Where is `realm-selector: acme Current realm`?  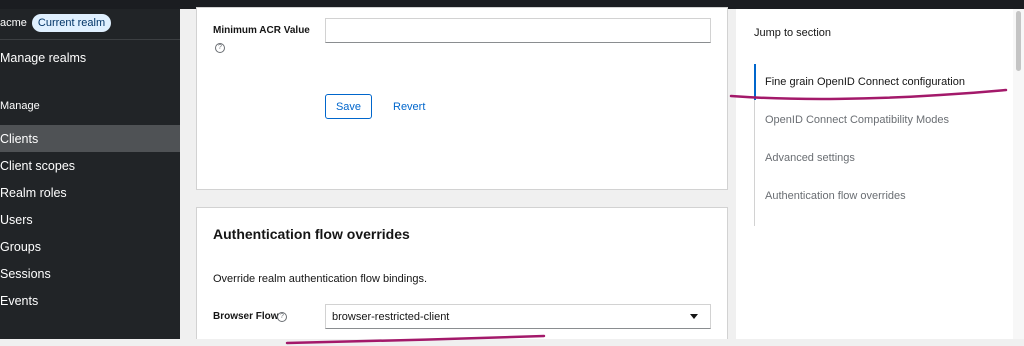 realm-selector: acme Current realm is located at coordinates (56, 23).